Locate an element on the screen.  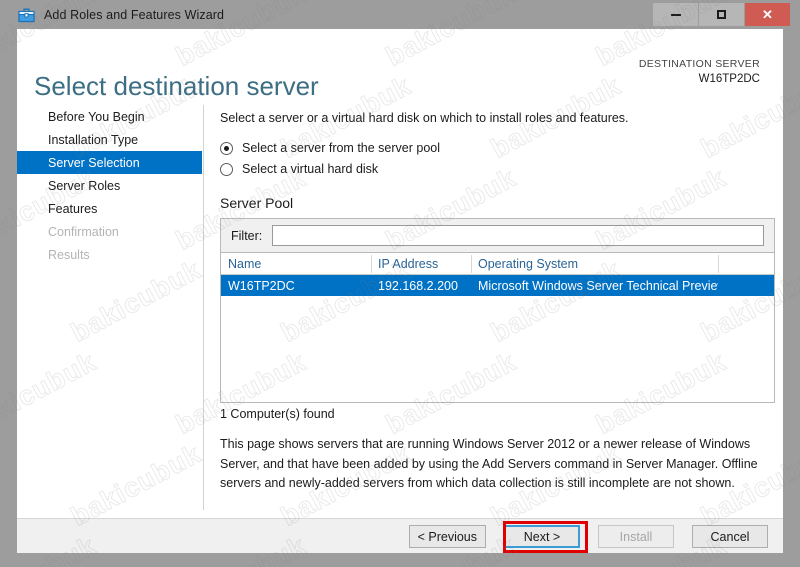
sidebar-item-label: Server Selection is located at coordinates (94, 162).